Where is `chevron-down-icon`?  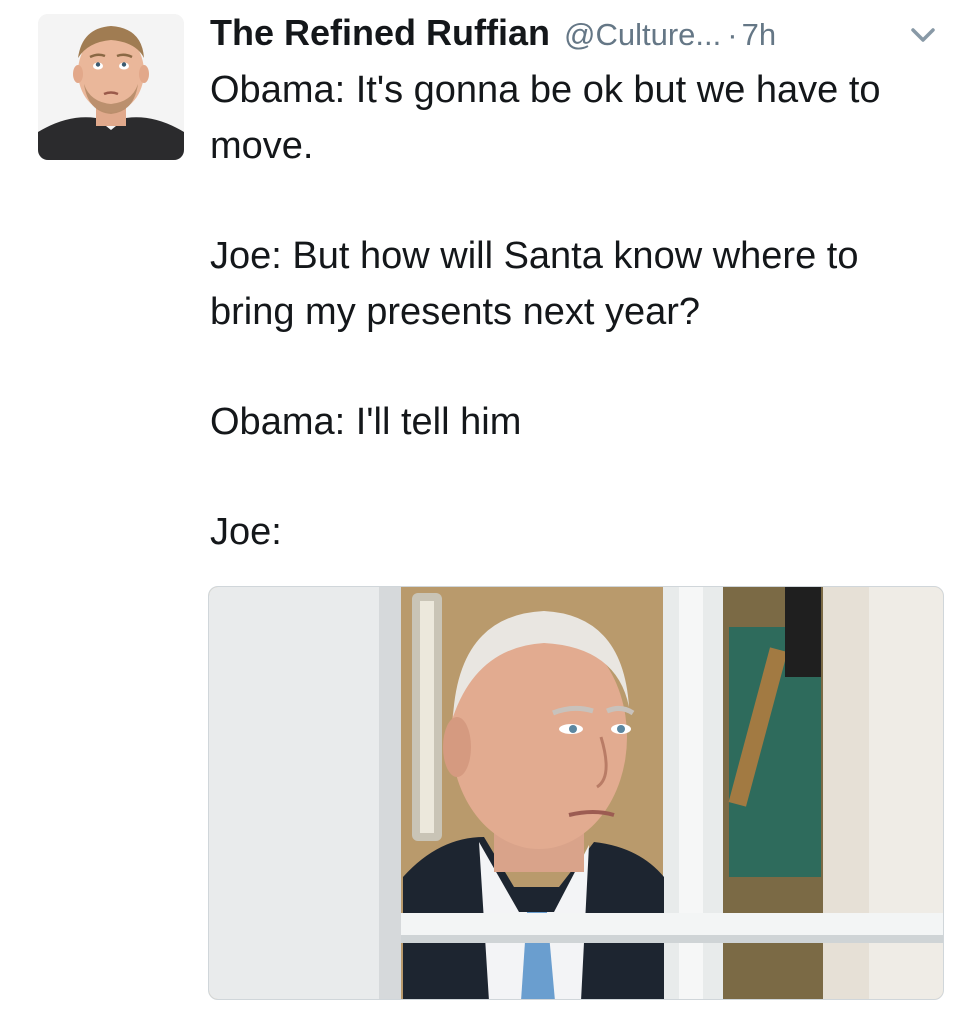 chevron-down-icon is located at coordinates (923, 35).